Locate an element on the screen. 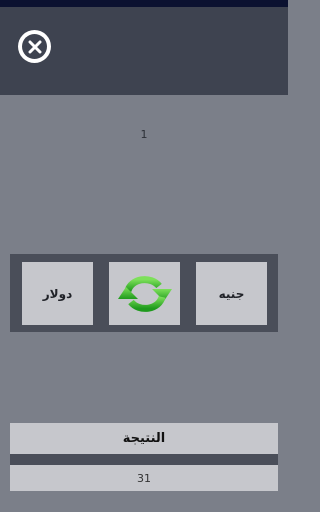 This screenshot has width=320, height=512. to-currency-button: جنيه is located at coordinates (231, 293).